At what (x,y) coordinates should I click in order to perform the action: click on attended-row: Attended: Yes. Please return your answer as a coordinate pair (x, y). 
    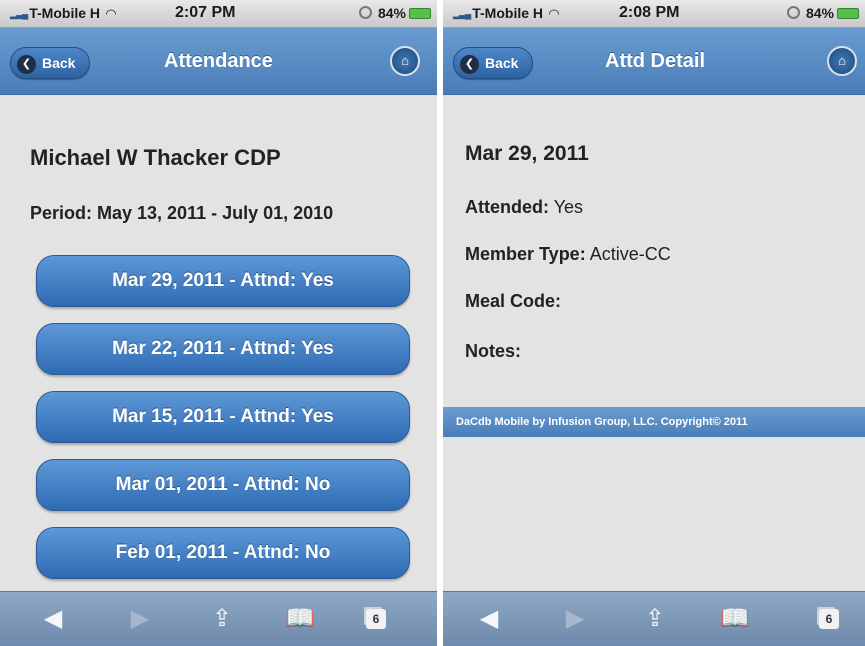
    Looking at the image, I should click on (524, 207).